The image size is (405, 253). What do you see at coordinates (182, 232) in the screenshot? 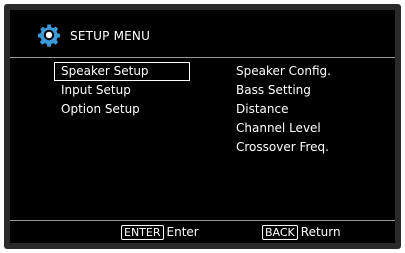
I see `enter-hint-label: Enter` at bounding box center [182, 232].